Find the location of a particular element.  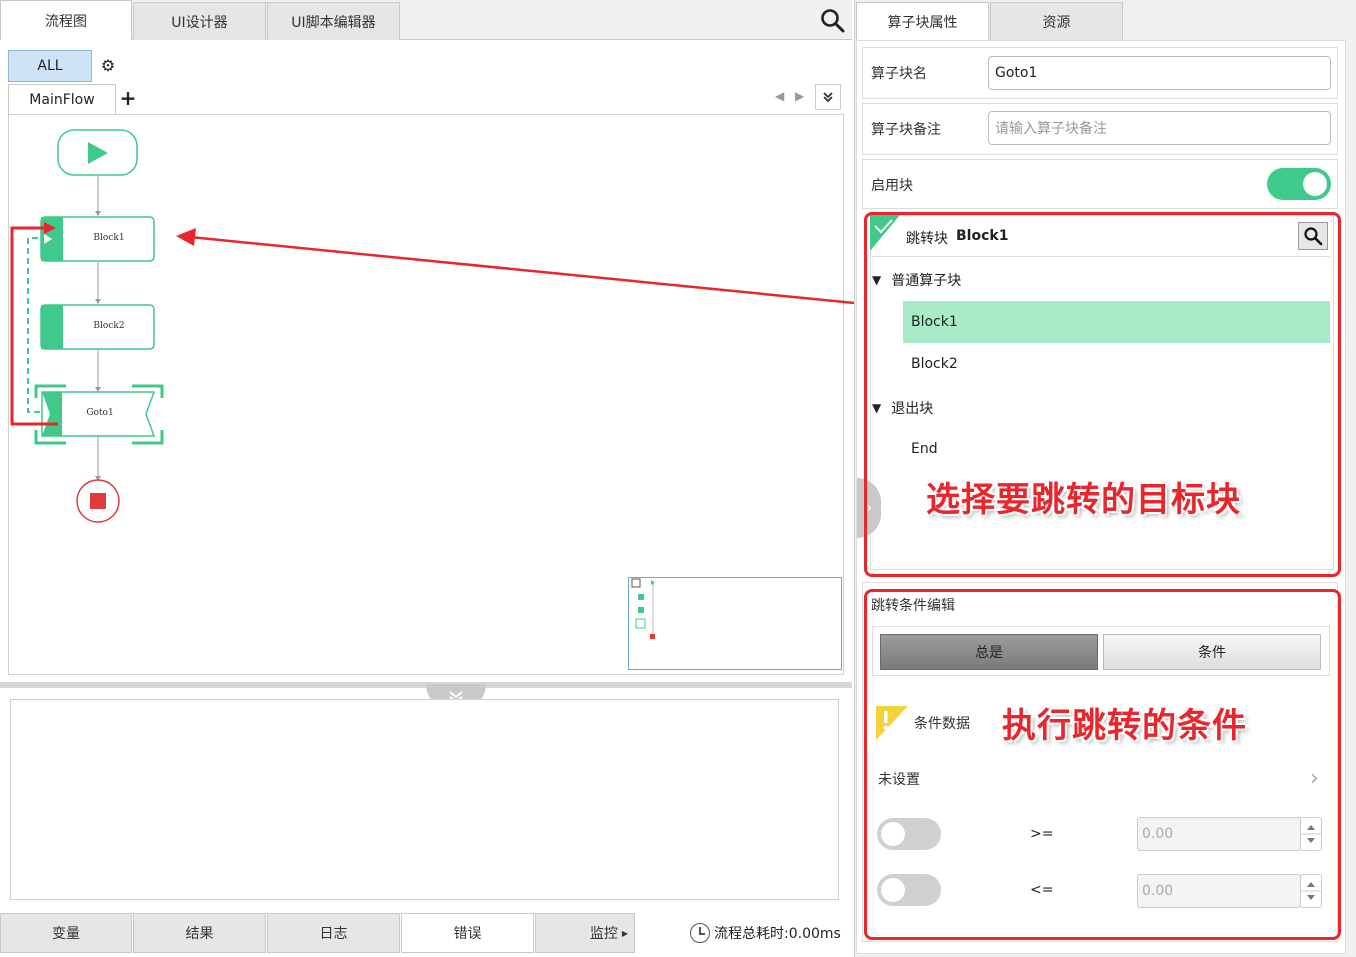

enable-toggle is located at coordinates (1299, 184).